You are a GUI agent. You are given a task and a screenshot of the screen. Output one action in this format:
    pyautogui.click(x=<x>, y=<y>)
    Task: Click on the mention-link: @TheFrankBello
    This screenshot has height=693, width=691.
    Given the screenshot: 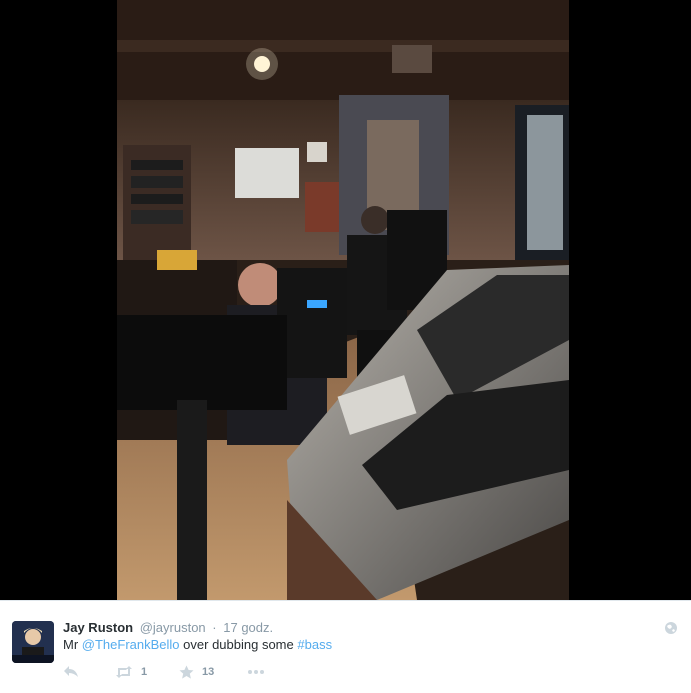 What is the action you would take?
    pyautogui.click(x=131, y=644)
    